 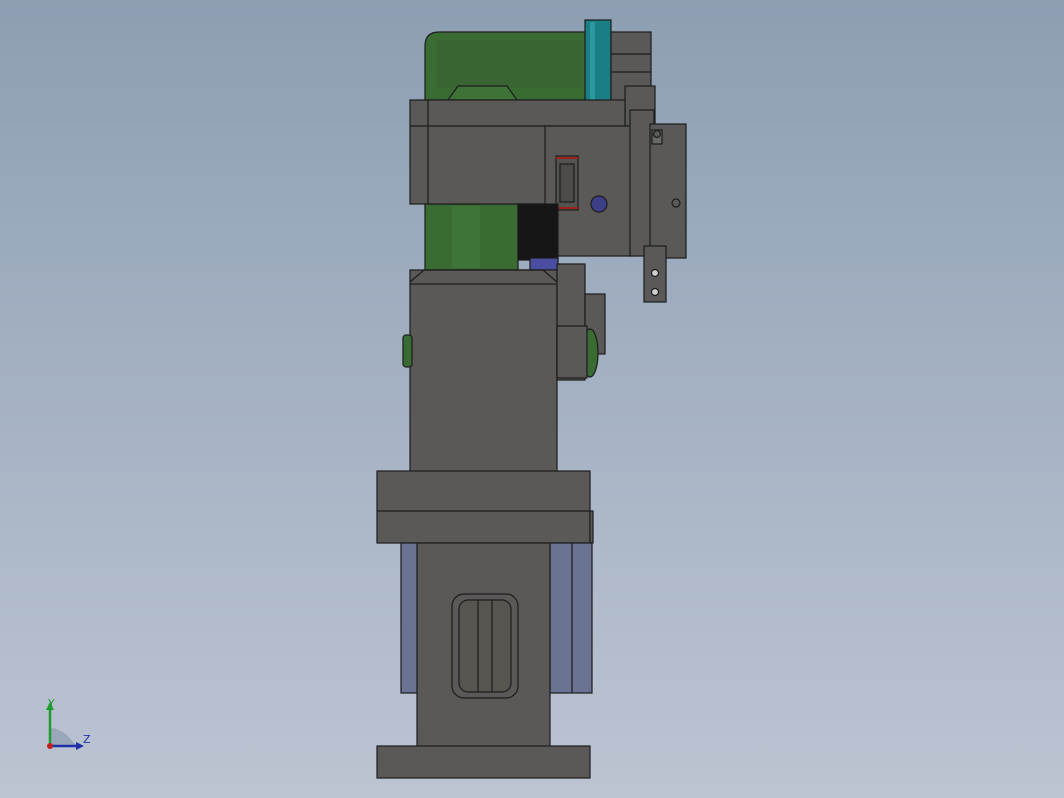 What do you see at coordinates (598, 61) in the screenshot?
I see `teal-pulley` at bounding box center [598, 61].